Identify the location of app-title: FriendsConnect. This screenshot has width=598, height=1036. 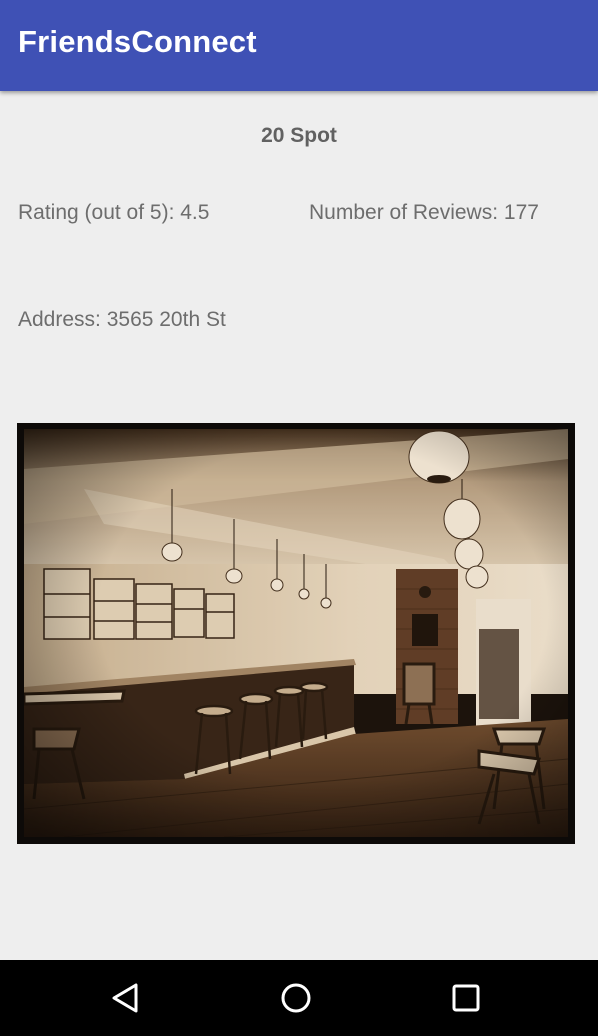
(137, 41).